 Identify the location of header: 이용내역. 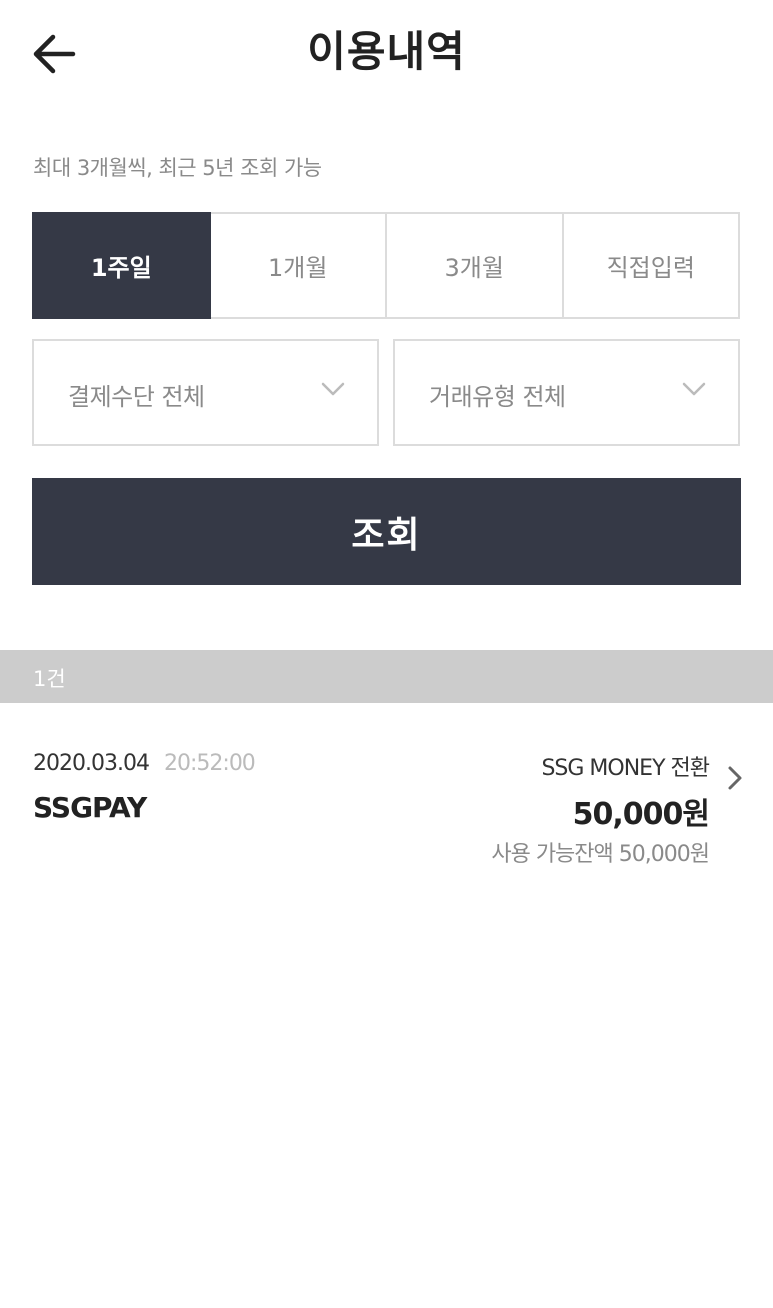
(386, 52).